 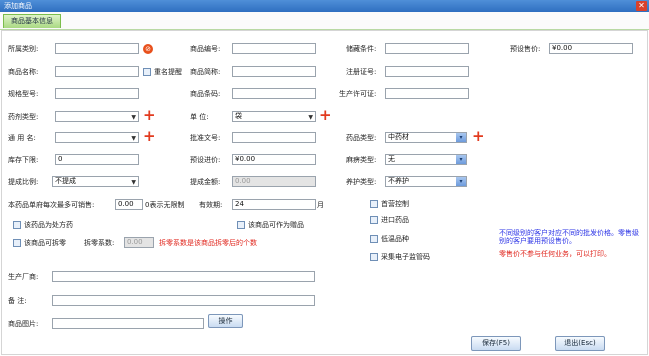 What do you see at coordinates (17, 225) in the screenshot?
I see `rx-checkbox` at bounding box center [17, 225].